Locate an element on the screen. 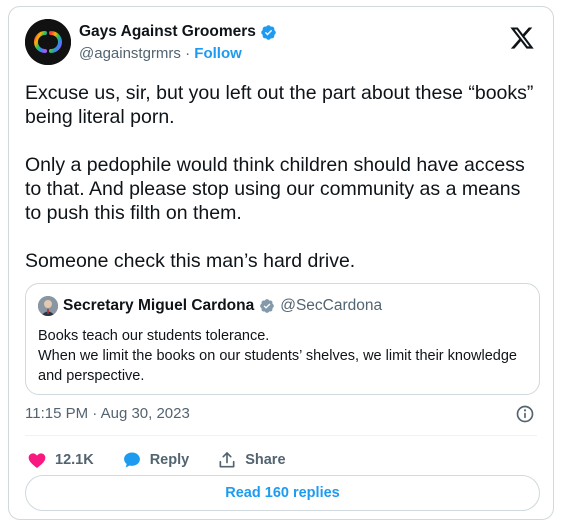 The width and height of the screenshot is (562, 528). like-count: 12.1K is located at coordinates (74, 460).